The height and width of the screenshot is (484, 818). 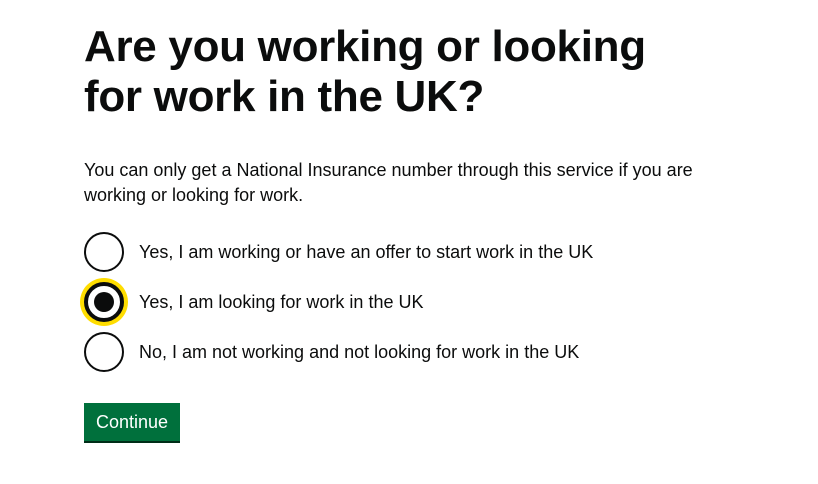 I want to click on continue-button: Continue, so click(x=132, y=422).